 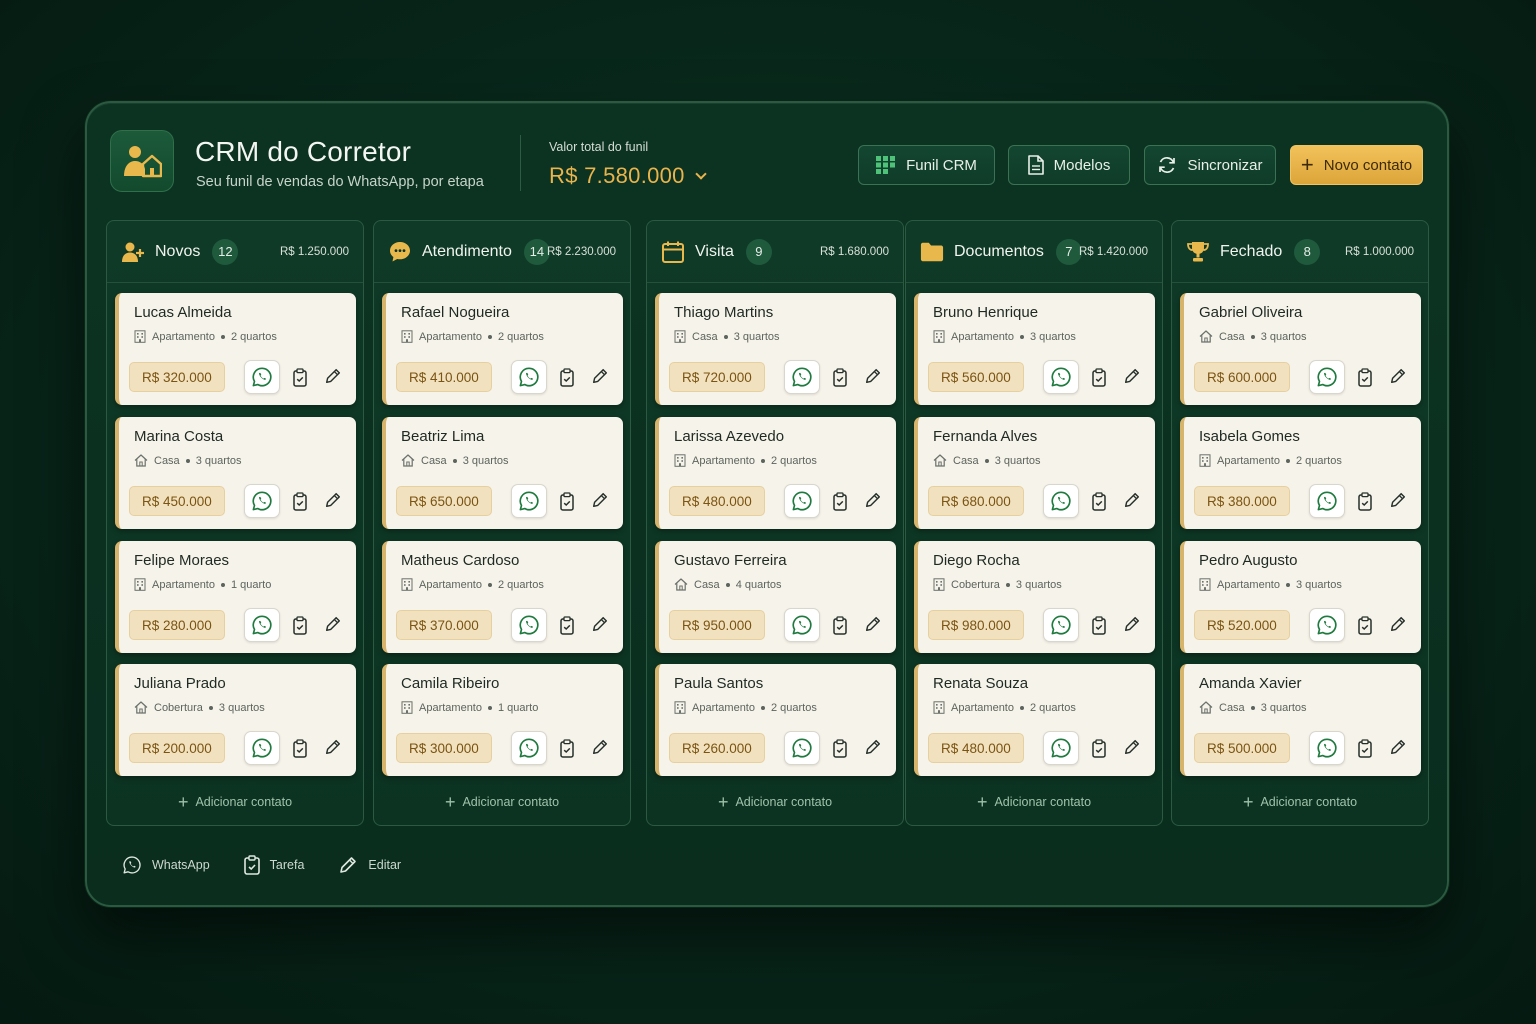 What do you see at coordinates (1034, 597) in the screenshot?
I see `contact-card: Diego Rocha Cobertura 3 quartos R$ 980.000` at bounding box center [1034, 597].